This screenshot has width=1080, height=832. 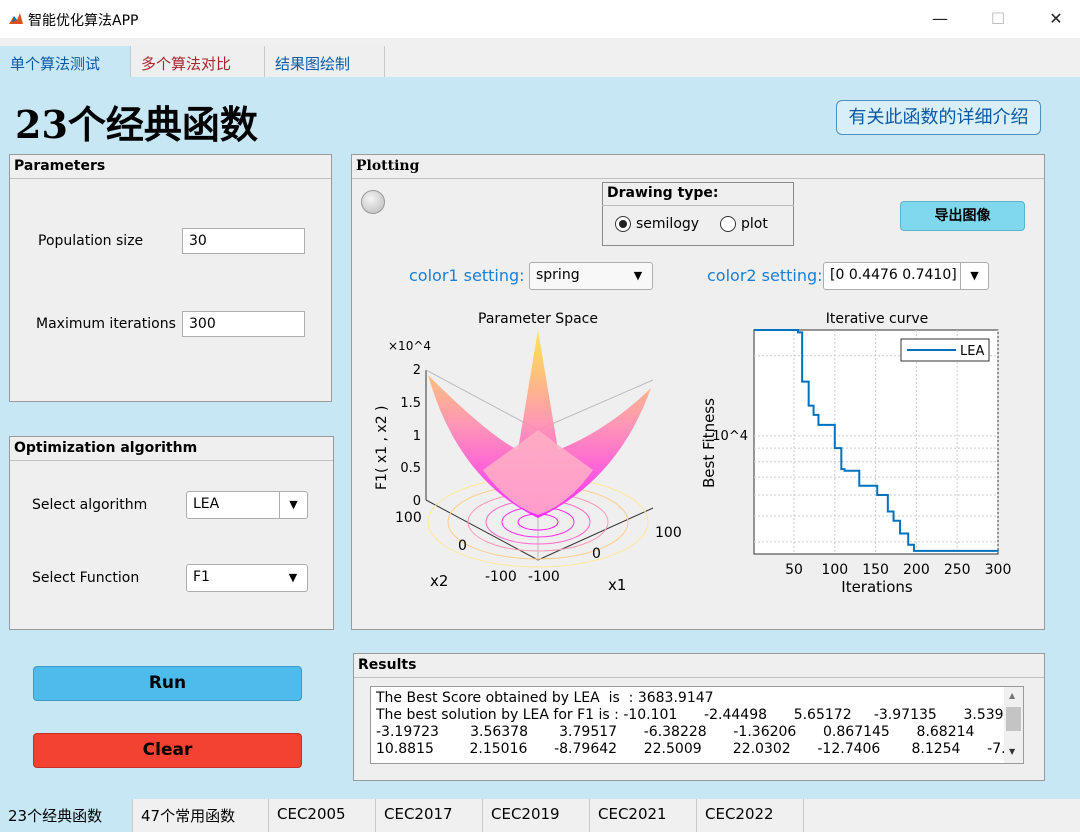 What do you see at coordinates (668, 224) in the screenshot?
I see `semilogy-label: semilogy` at bounding box center [668, 224].